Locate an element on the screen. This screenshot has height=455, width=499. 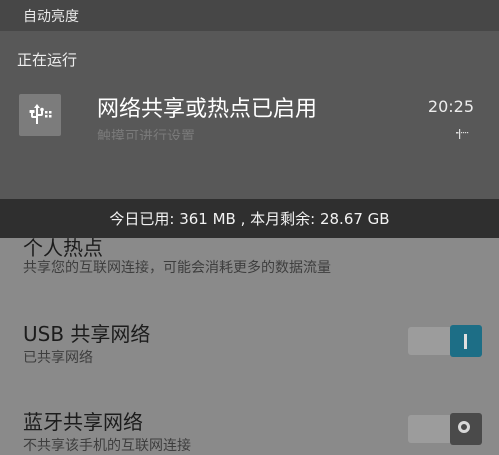
setting-description: 不共享该手机的互联网连接 is located at coordinates (107, 446).